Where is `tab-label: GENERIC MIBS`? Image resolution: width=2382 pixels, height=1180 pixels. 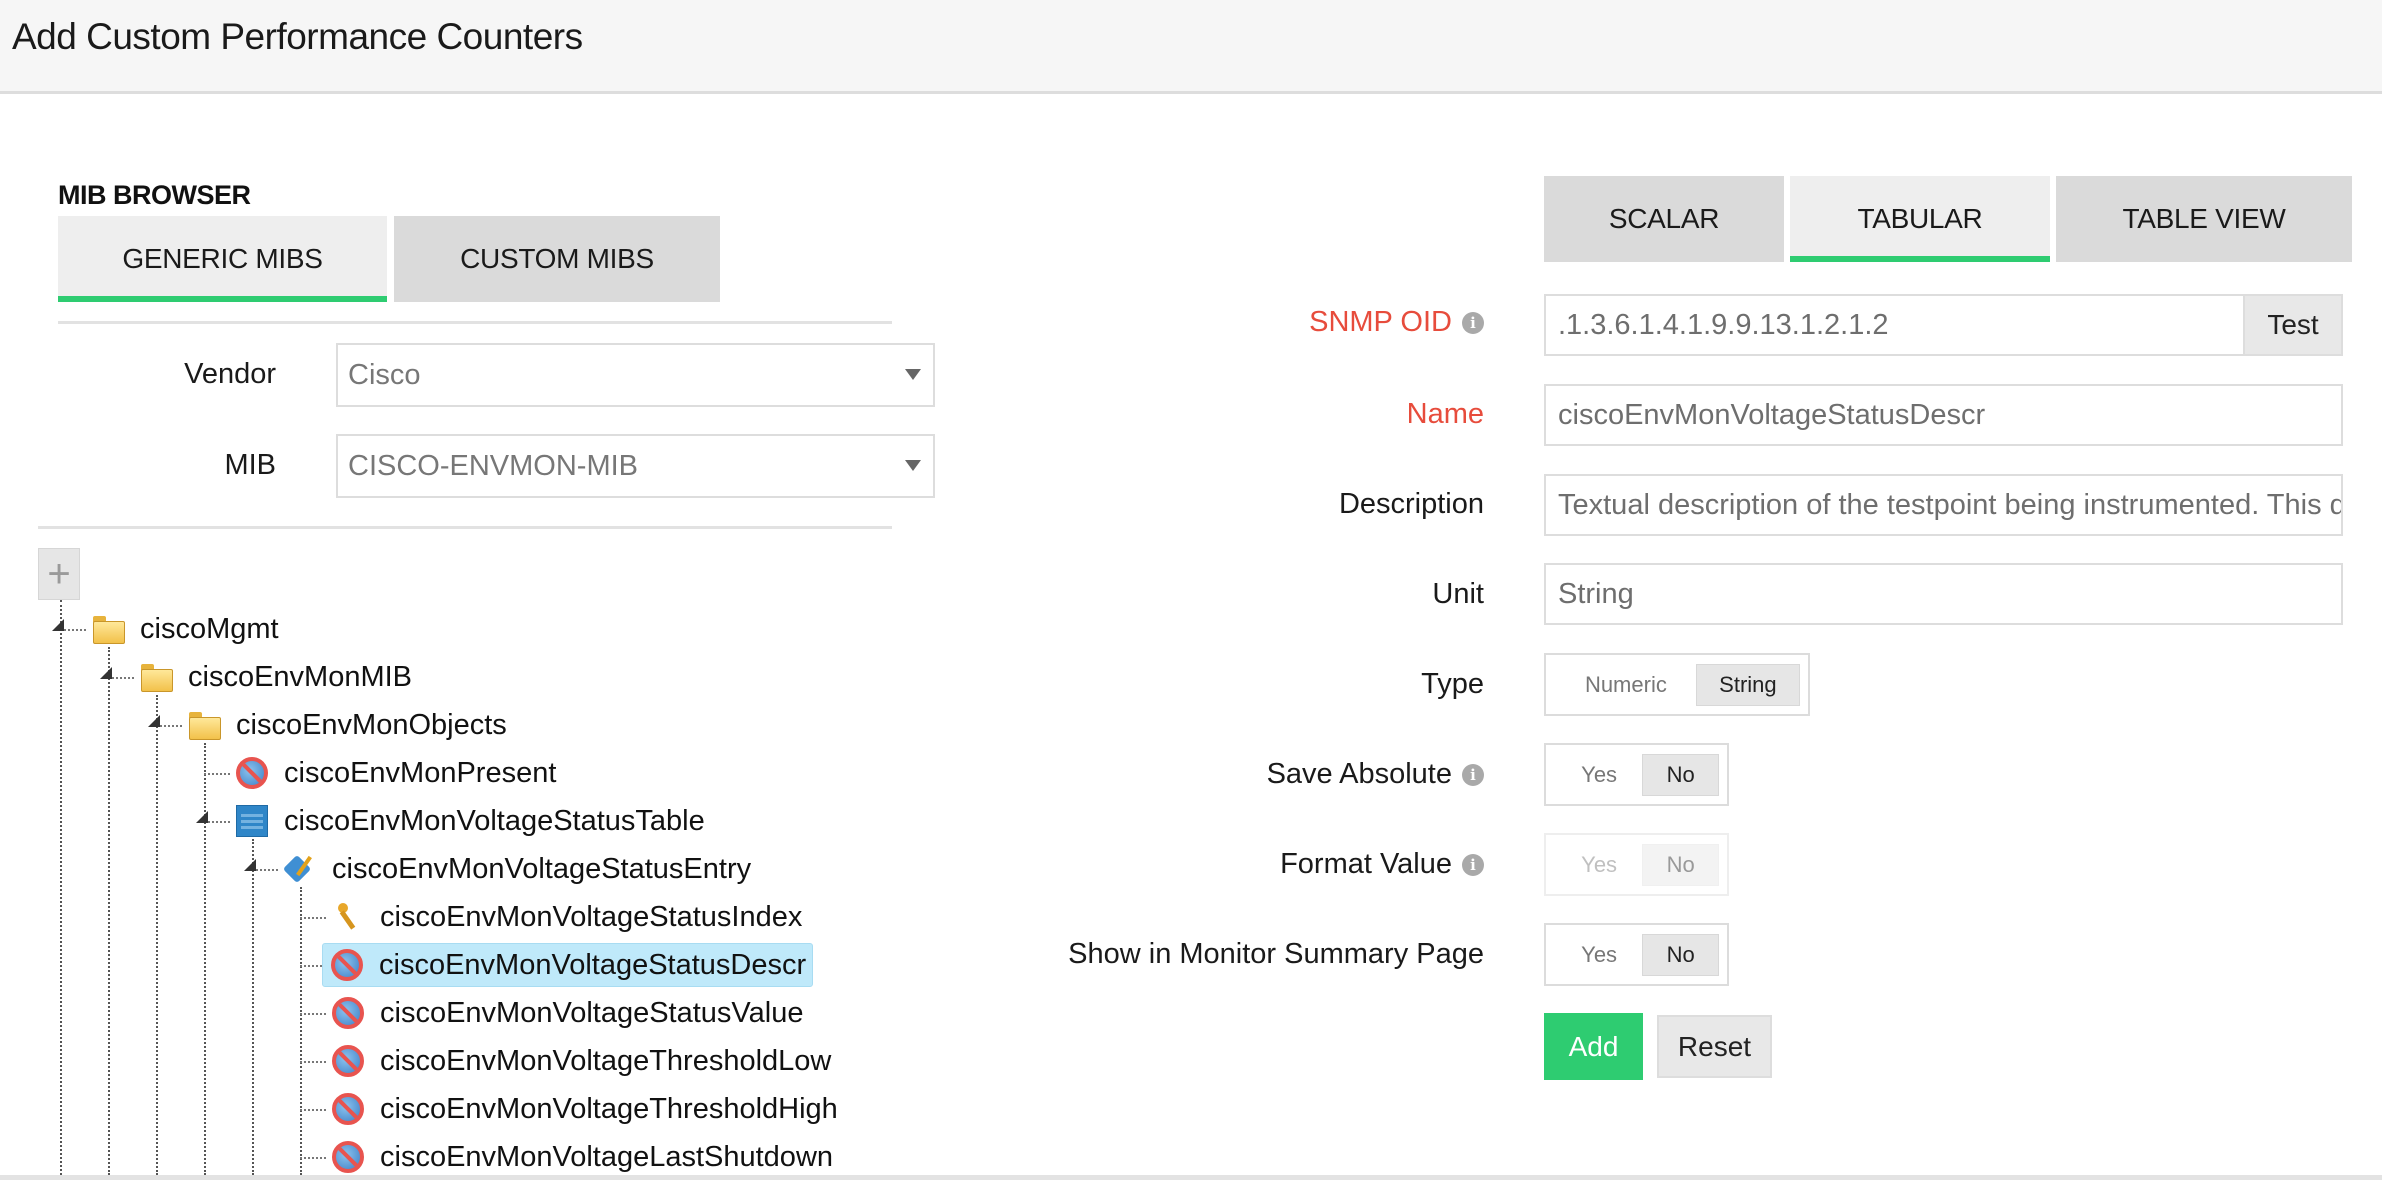
tab-label: GENERIC MIBS is located at coordinates (222, 258).